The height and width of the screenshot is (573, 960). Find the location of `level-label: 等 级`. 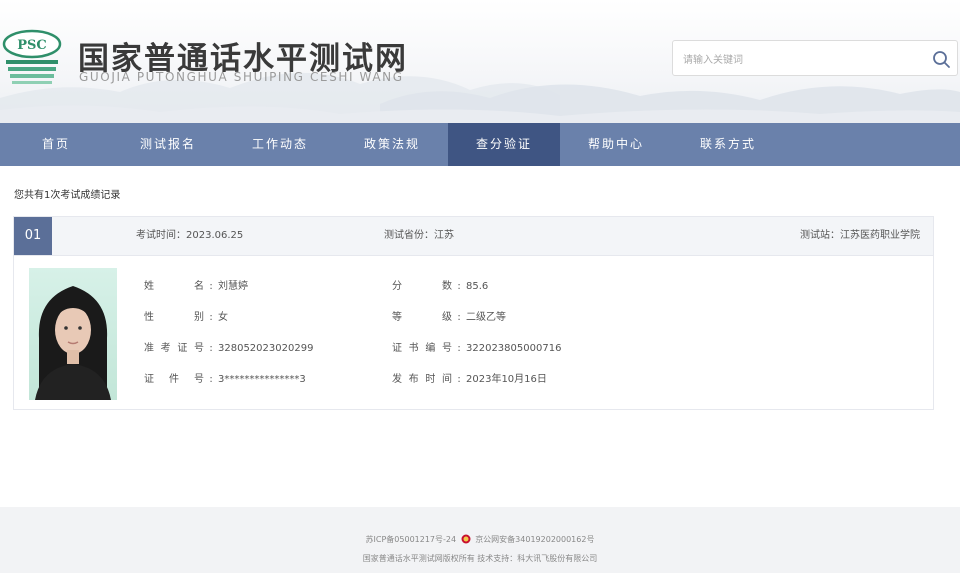

level-label: 等 级 is located at coordinates (422, 317).